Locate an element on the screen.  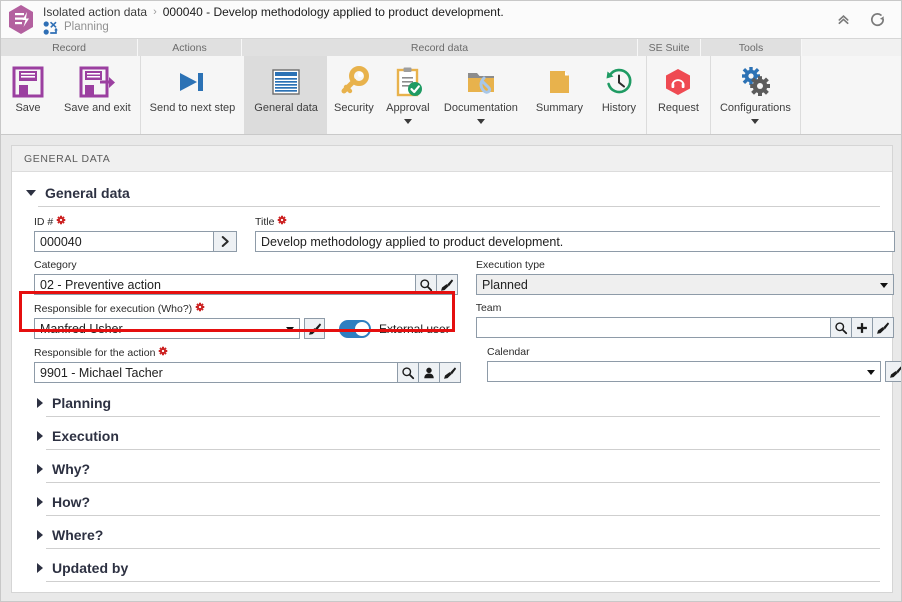
summary-page-icon is located at coordinates (559, 82).